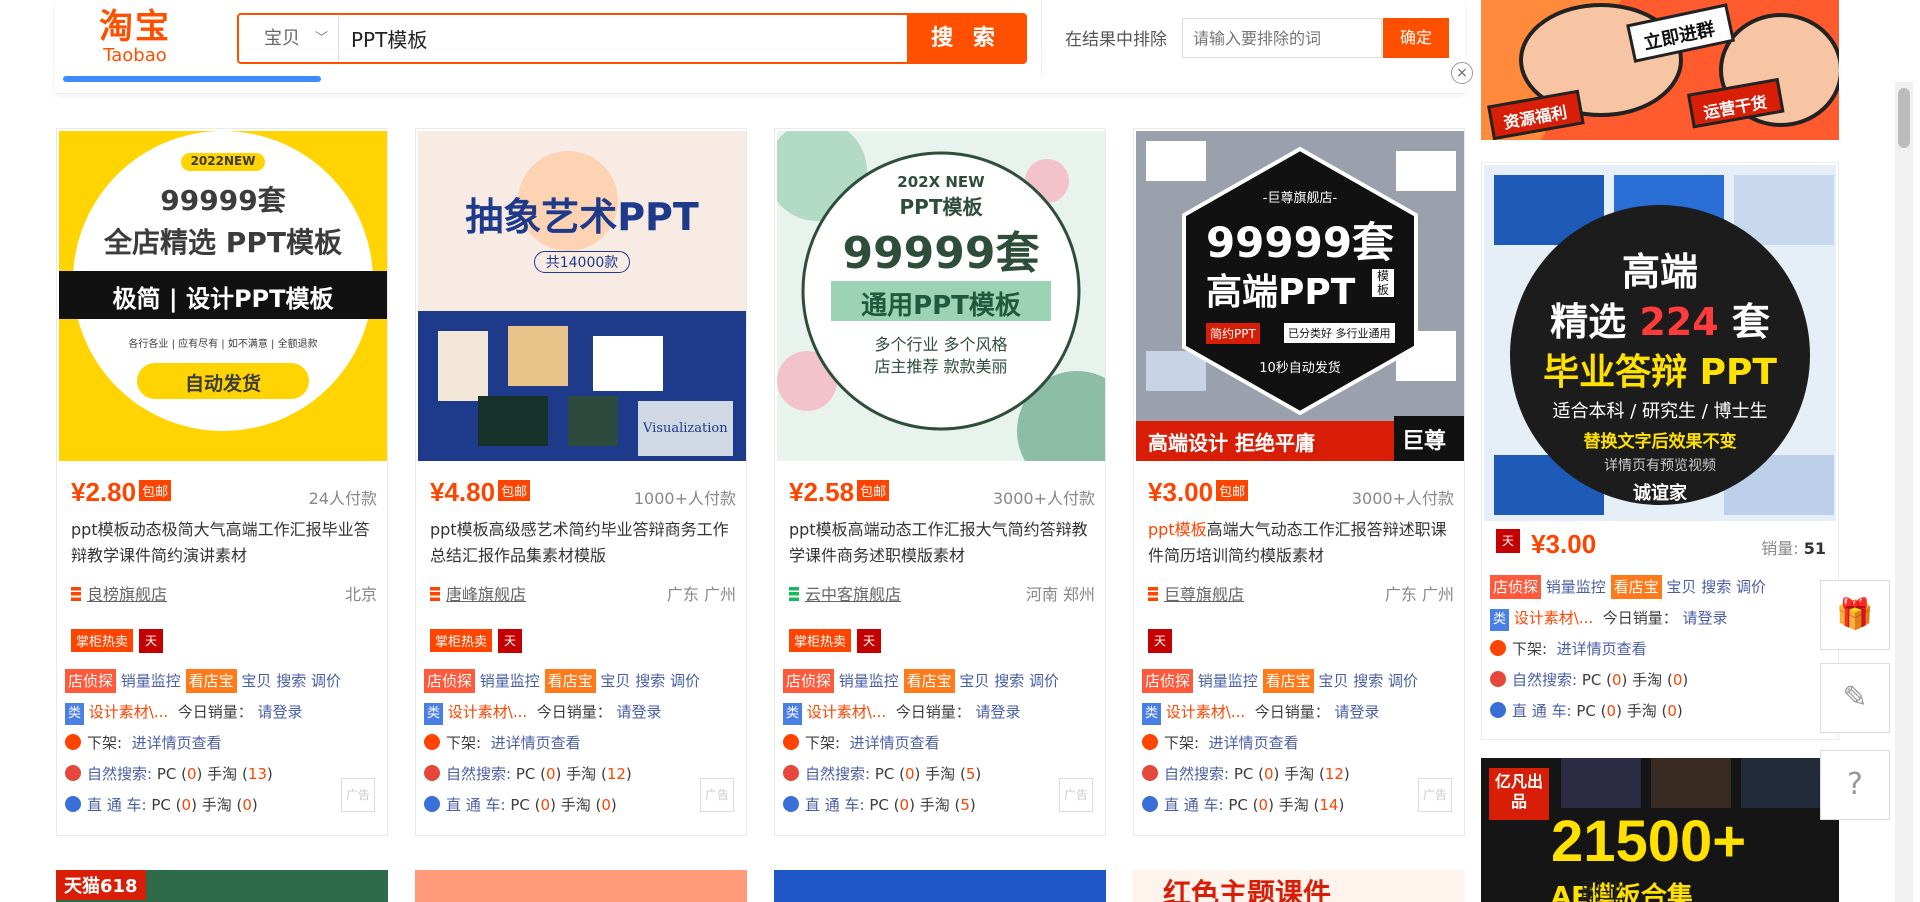 This screenshot has width=1920, height=902. Describe the element at coordinates (1855, 615) in the screenshot. I see `gift-button: 🎁` at that location.